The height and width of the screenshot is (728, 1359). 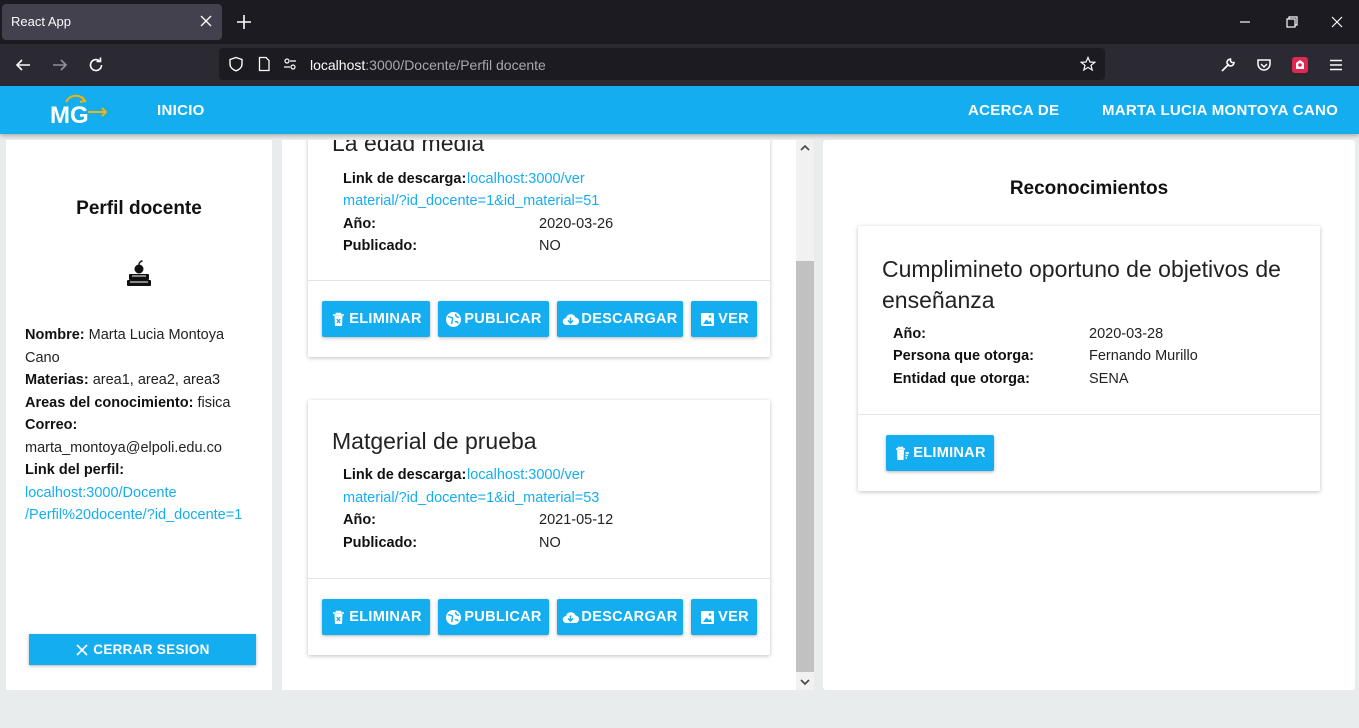 I want to click on material-year-value: 2020-03-26, so click(x=576, y=224).